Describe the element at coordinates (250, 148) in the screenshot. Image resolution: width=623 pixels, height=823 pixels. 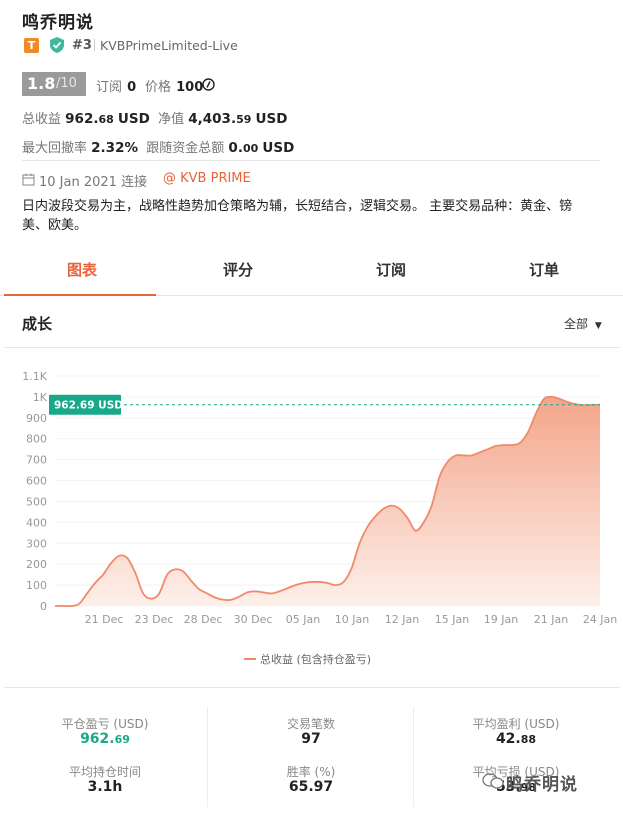
I see `follow-total-decimal: 00` at that location.